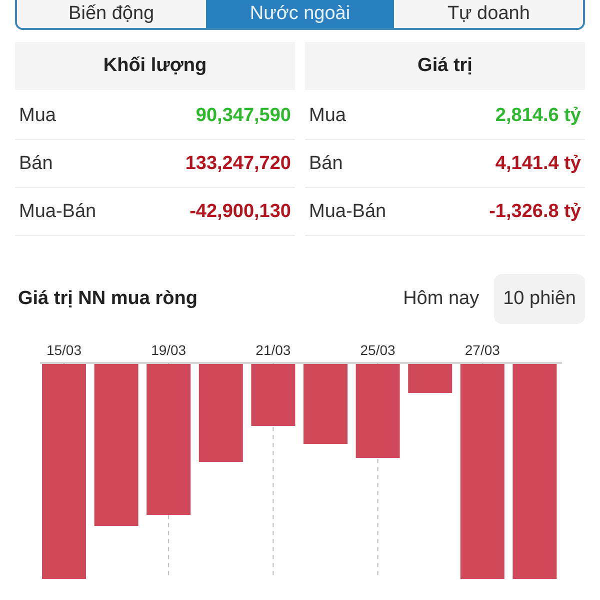 The height and width of the screenshot is (600, 600). Describe the element at coordinates (538, 115) in the screenshot. I see `row-value: 2,814.6 tỷ` at that location.